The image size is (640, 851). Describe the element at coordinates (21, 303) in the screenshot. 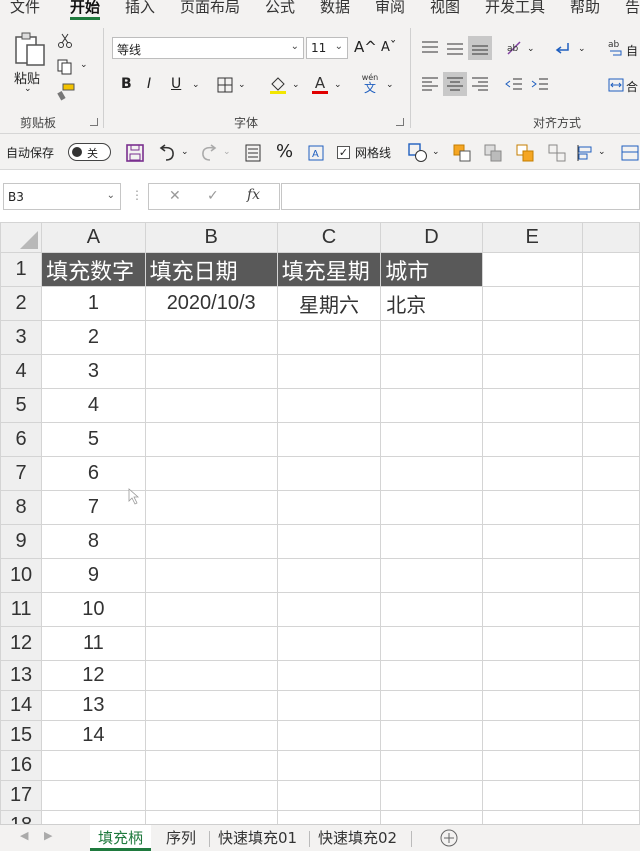

I see `row-header: 2` at that location.